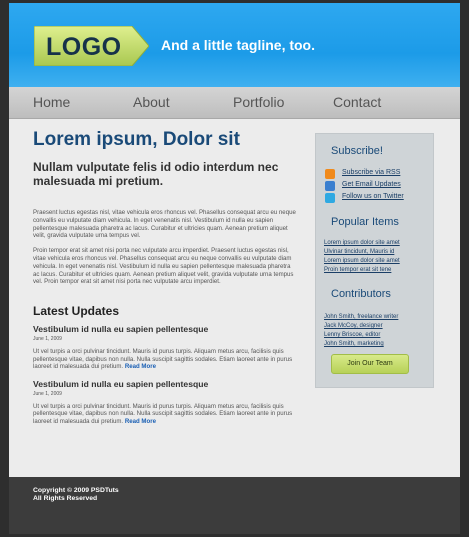  What do you see at coordinates (136, 139) in the screenshot?
I see `page-title: Lorem ipsum, Dolor sit` at bounding box center [136, 139].